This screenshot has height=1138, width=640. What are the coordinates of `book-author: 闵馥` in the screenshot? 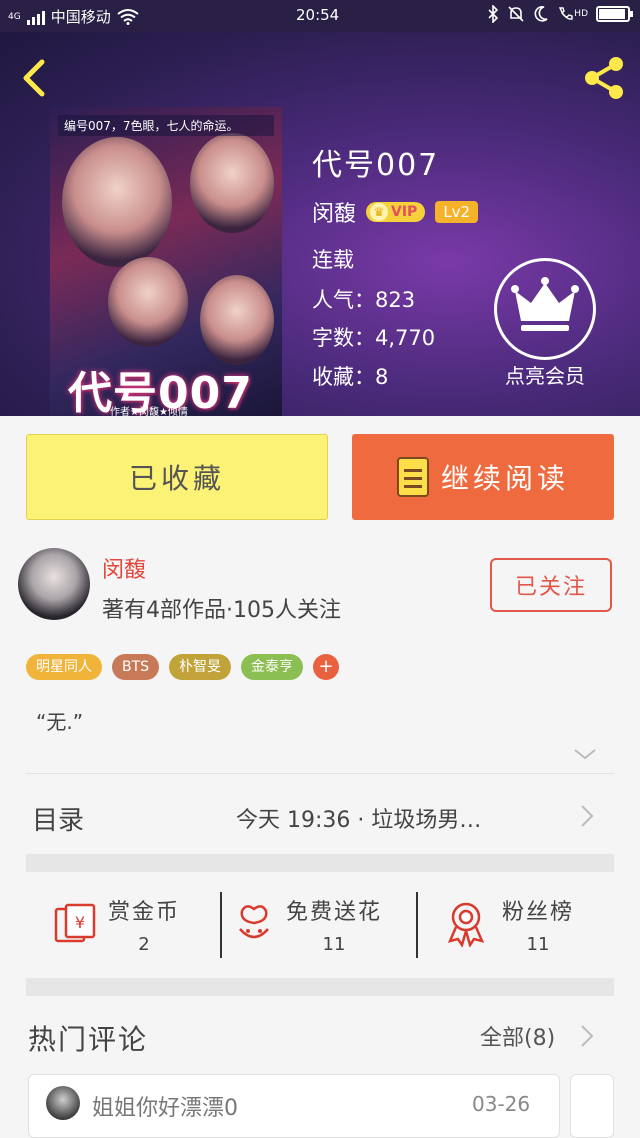 It's located at (334, 212).